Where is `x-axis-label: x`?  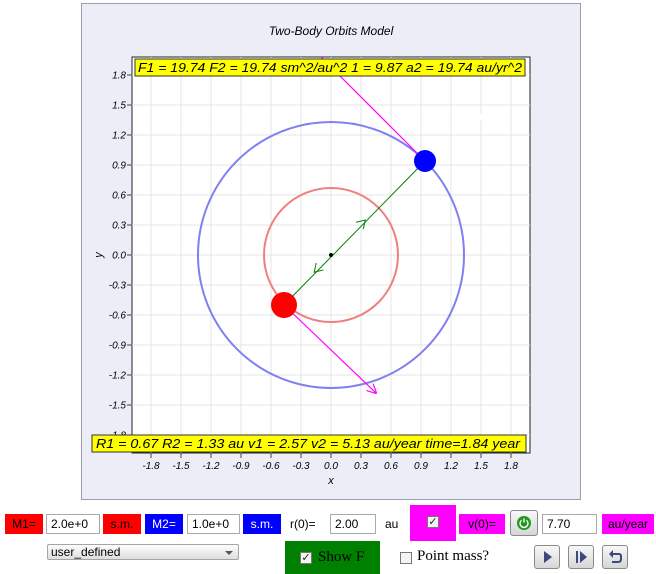
x-axis-label: x is located at coordinates (330, 481).